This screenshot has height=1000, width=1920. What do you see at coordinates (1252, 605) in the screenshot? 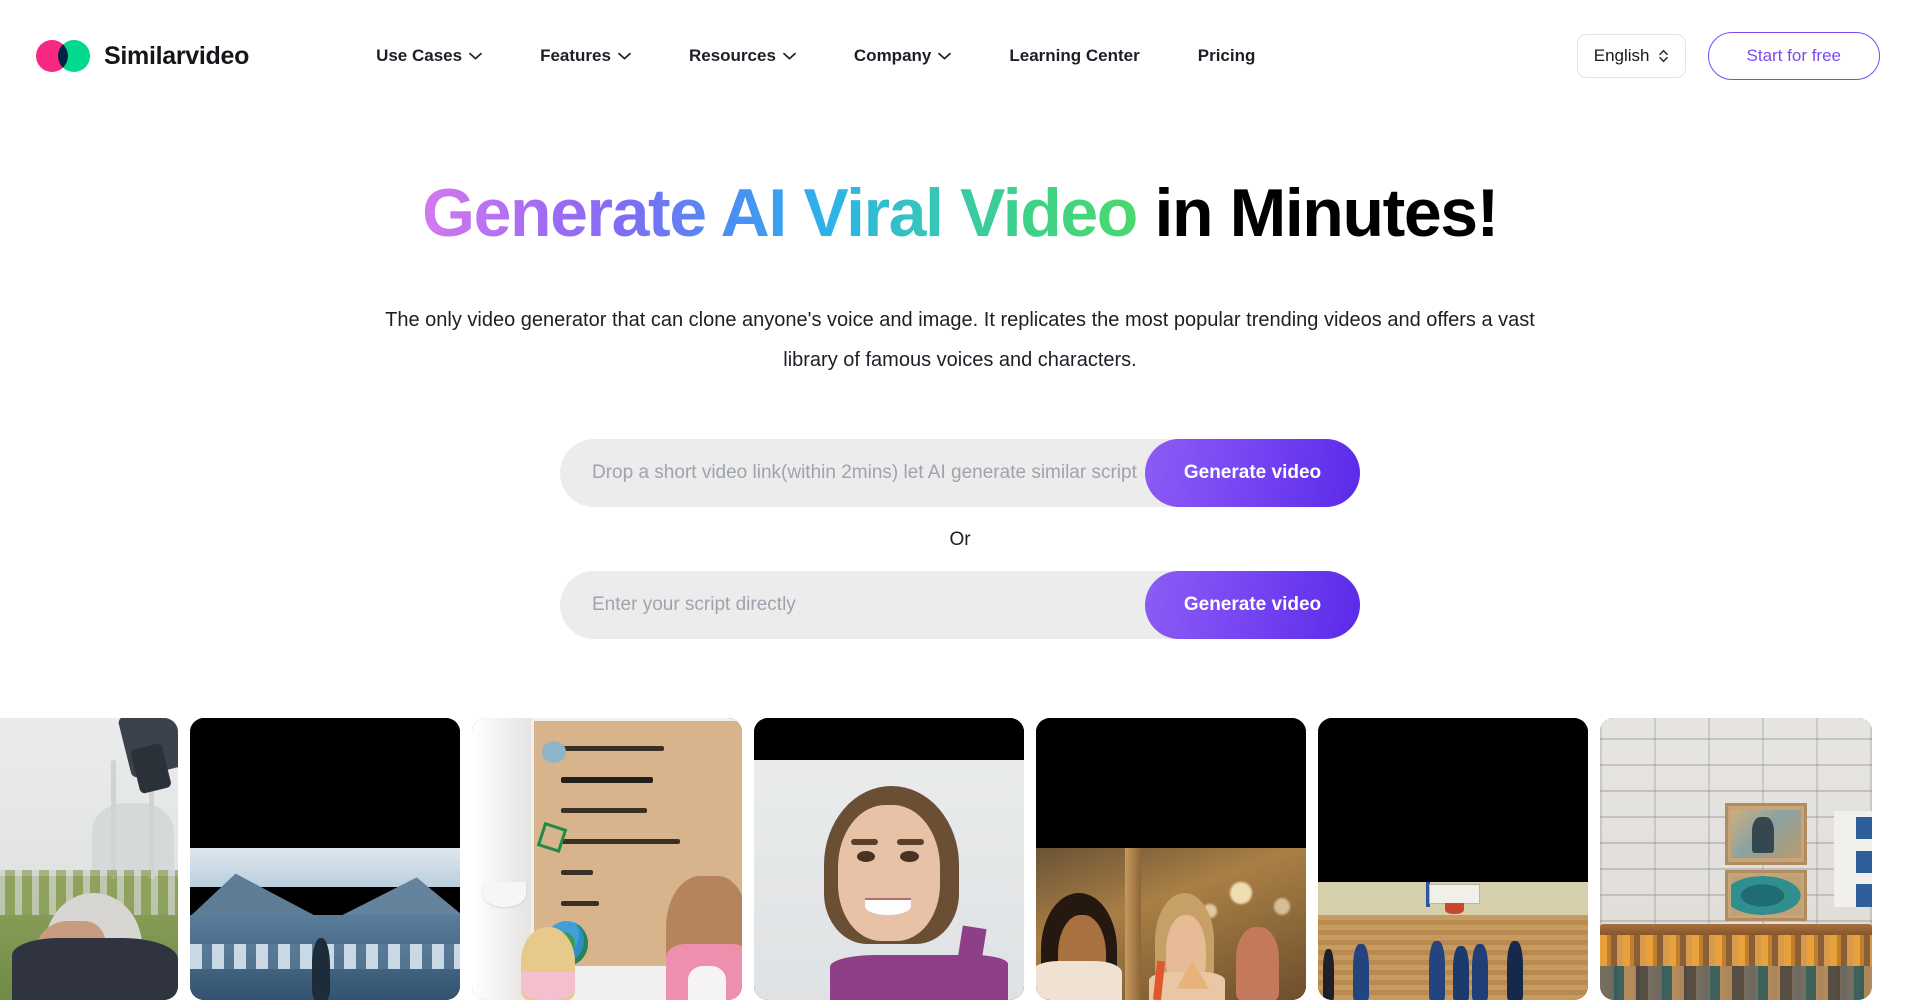
I see `generate-video-button-script: Generate video` at bounding box center [1252, 605].